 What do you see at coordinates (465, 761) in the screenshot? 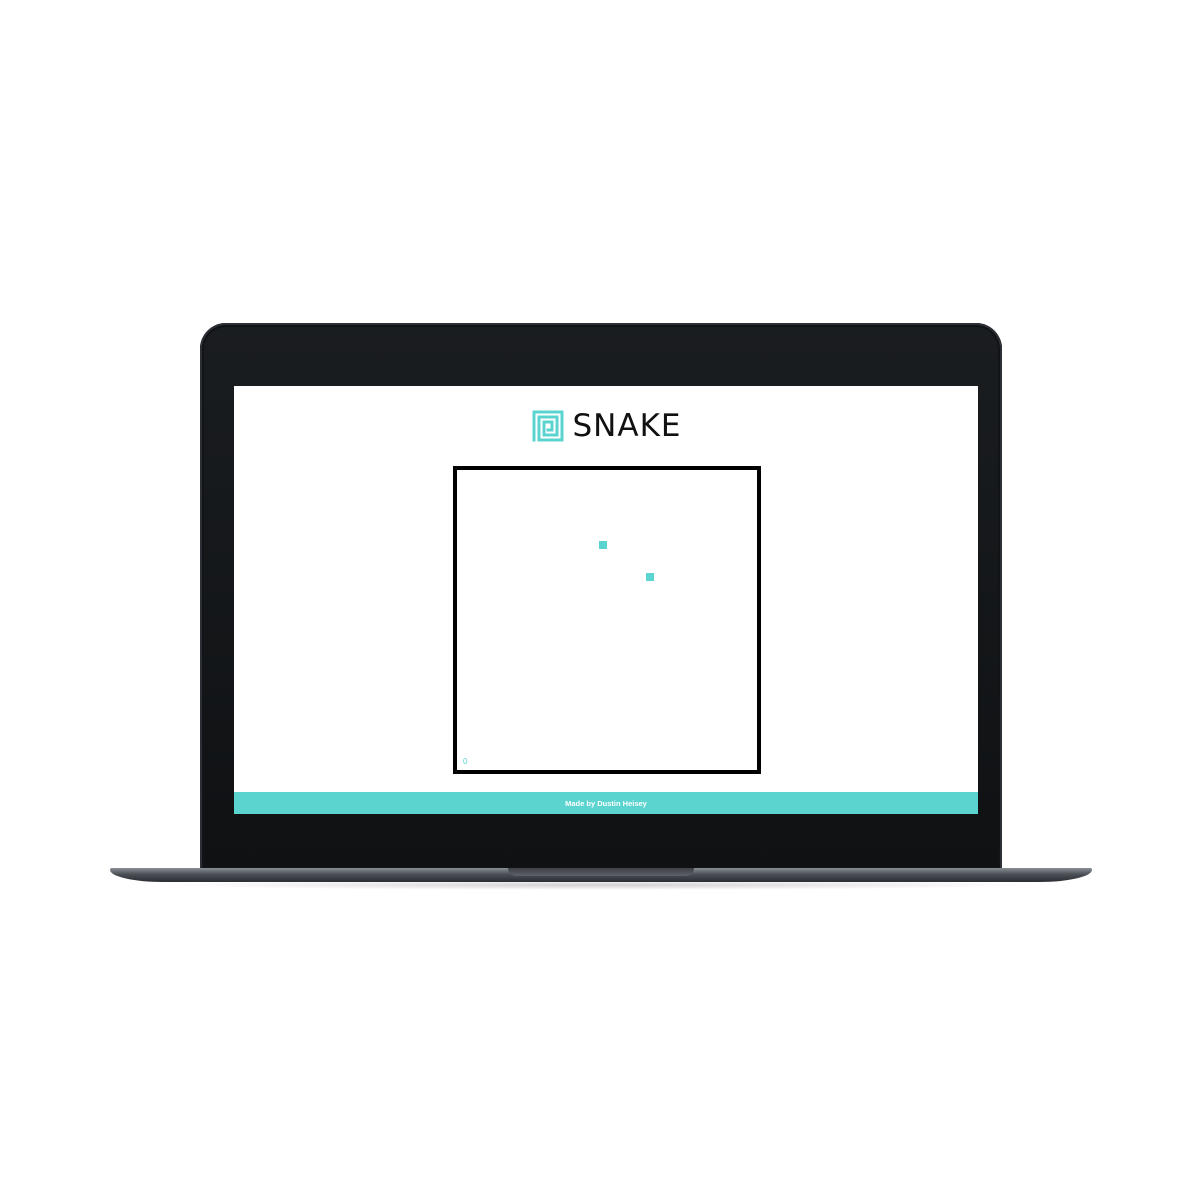
I see `score-counter: 0` at bounding box center [465, 761].